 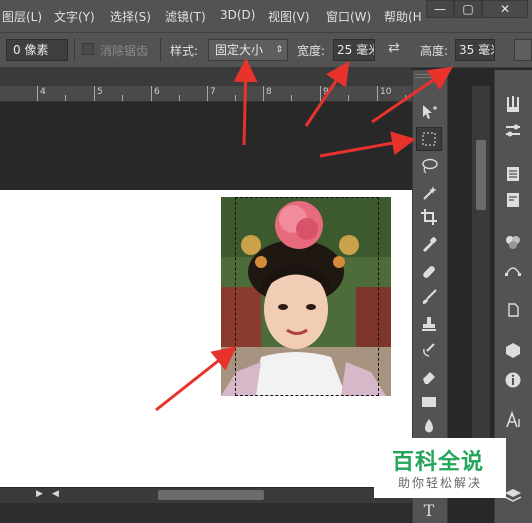 I want to click on arrow-to-width, so click(x=327, y=94).